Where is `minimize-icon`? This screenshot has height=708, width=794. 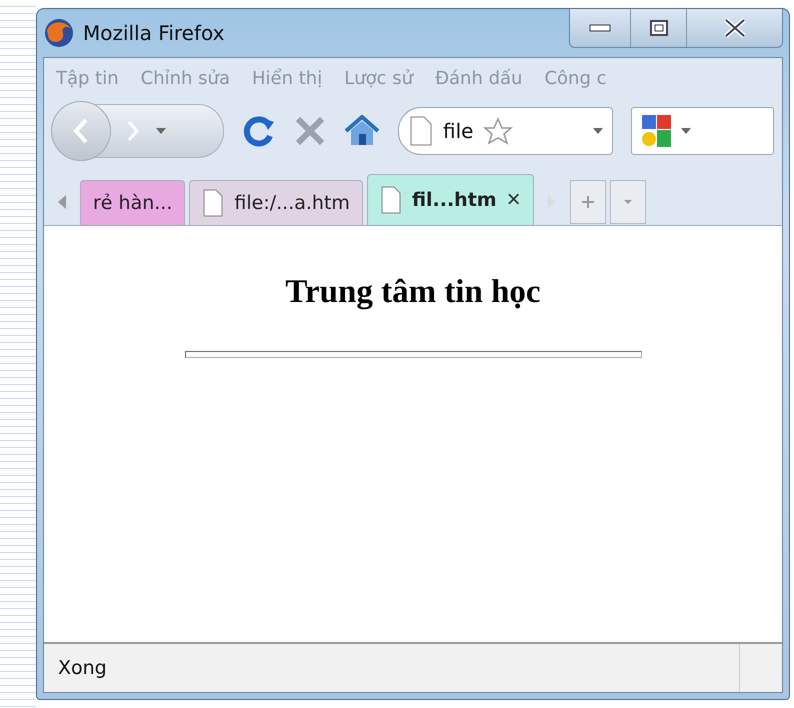
minimize-icon is located at coordinates (600, 28).